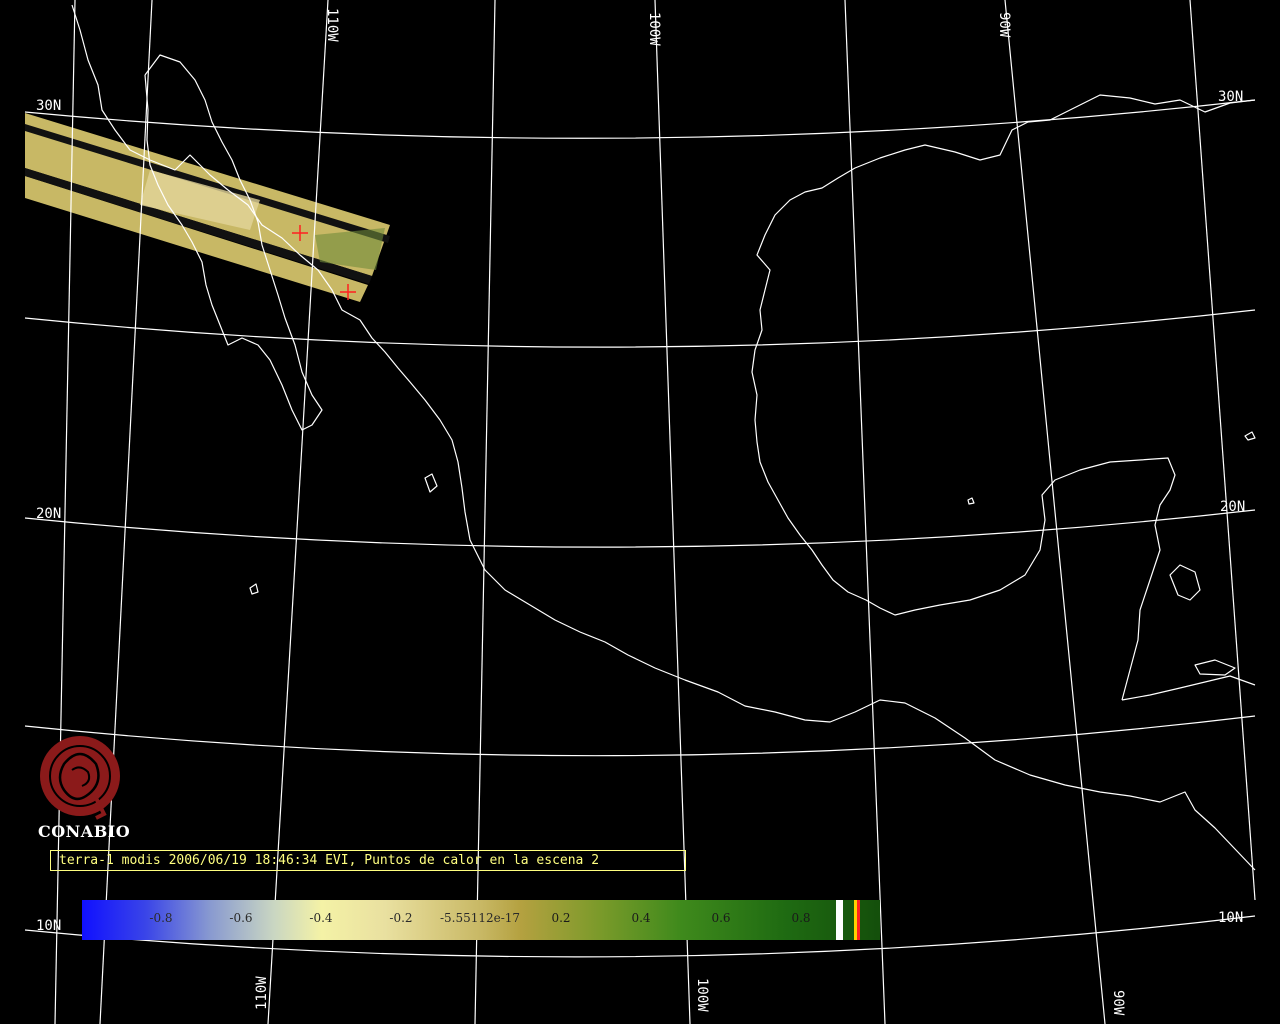 Image resolution: width=1280 pixels, height=1024 pixels. Describe the element at coordinates (48, 514) in the screenshot. I see `lat-label-20n-left: 20N` at that location.